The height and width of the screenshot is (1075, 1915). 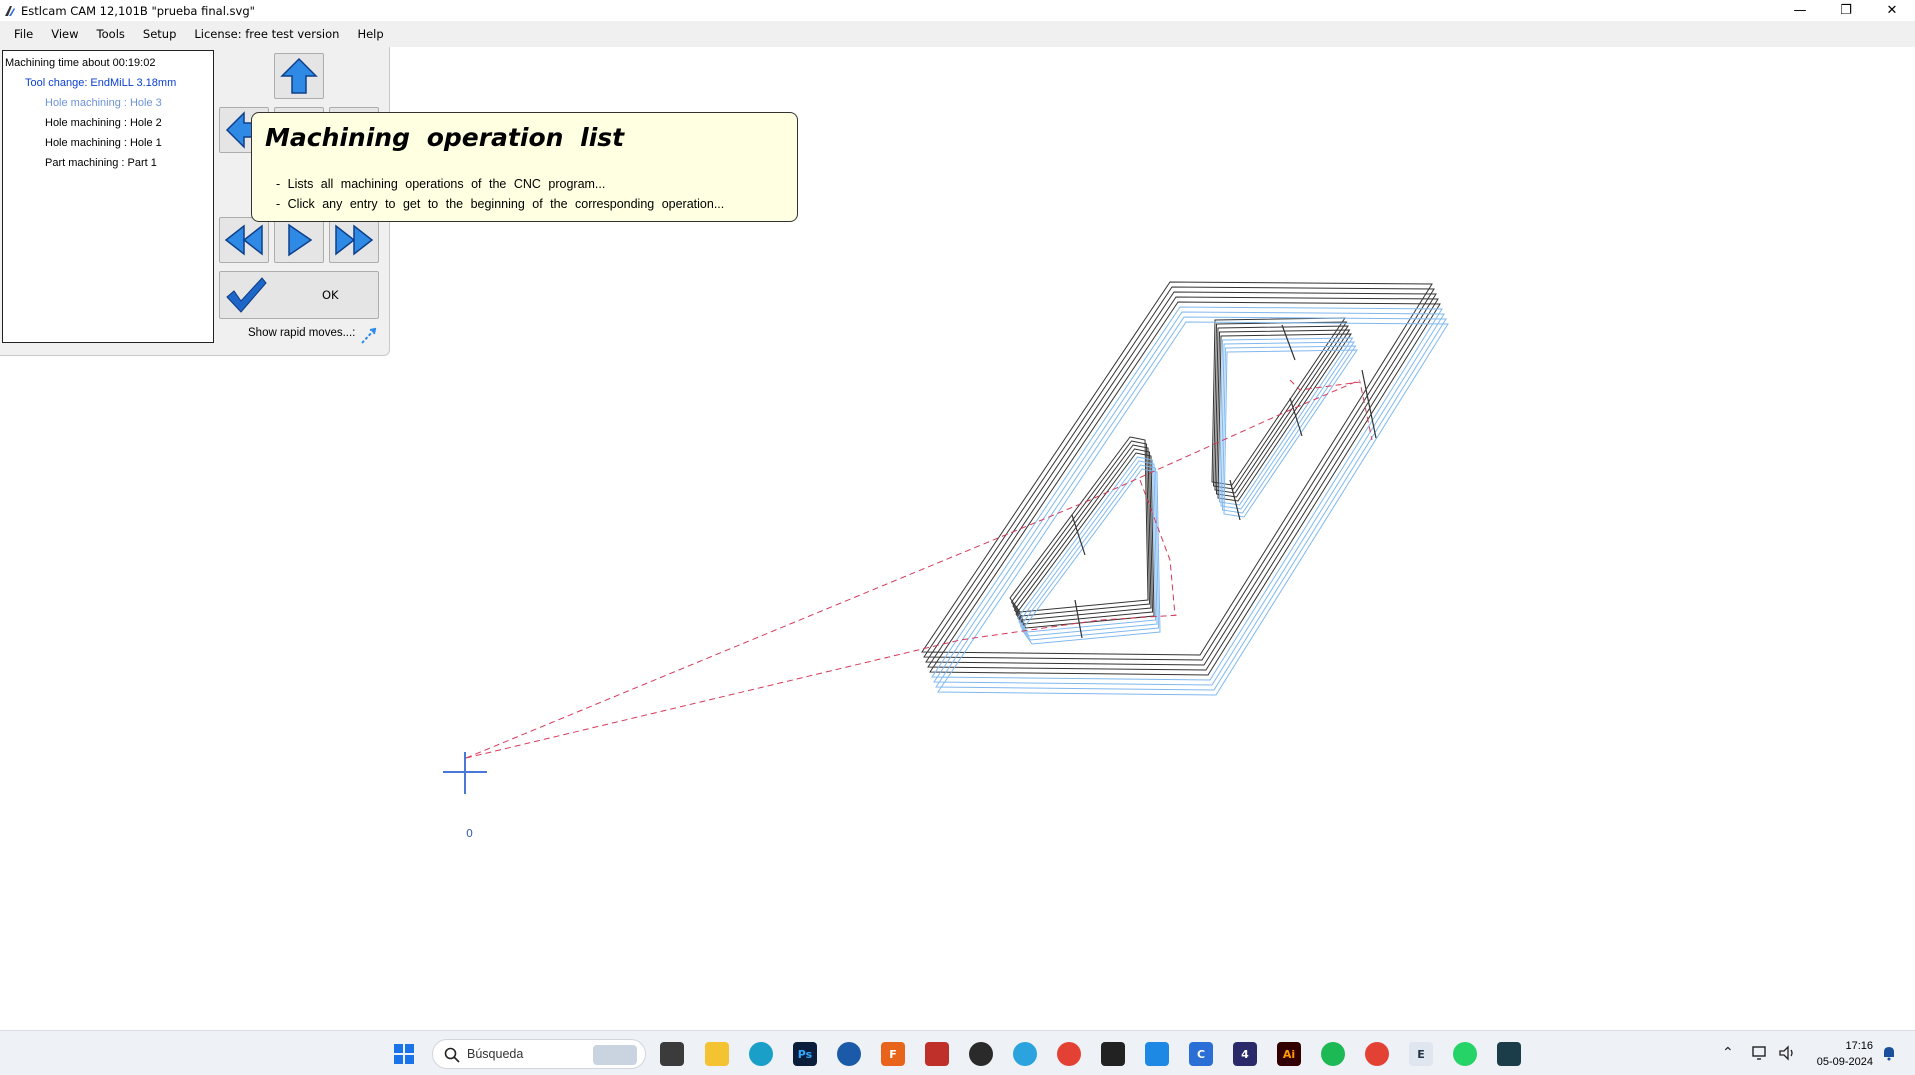 I want to click on task-view-icon, so click(x=672, y=1054).